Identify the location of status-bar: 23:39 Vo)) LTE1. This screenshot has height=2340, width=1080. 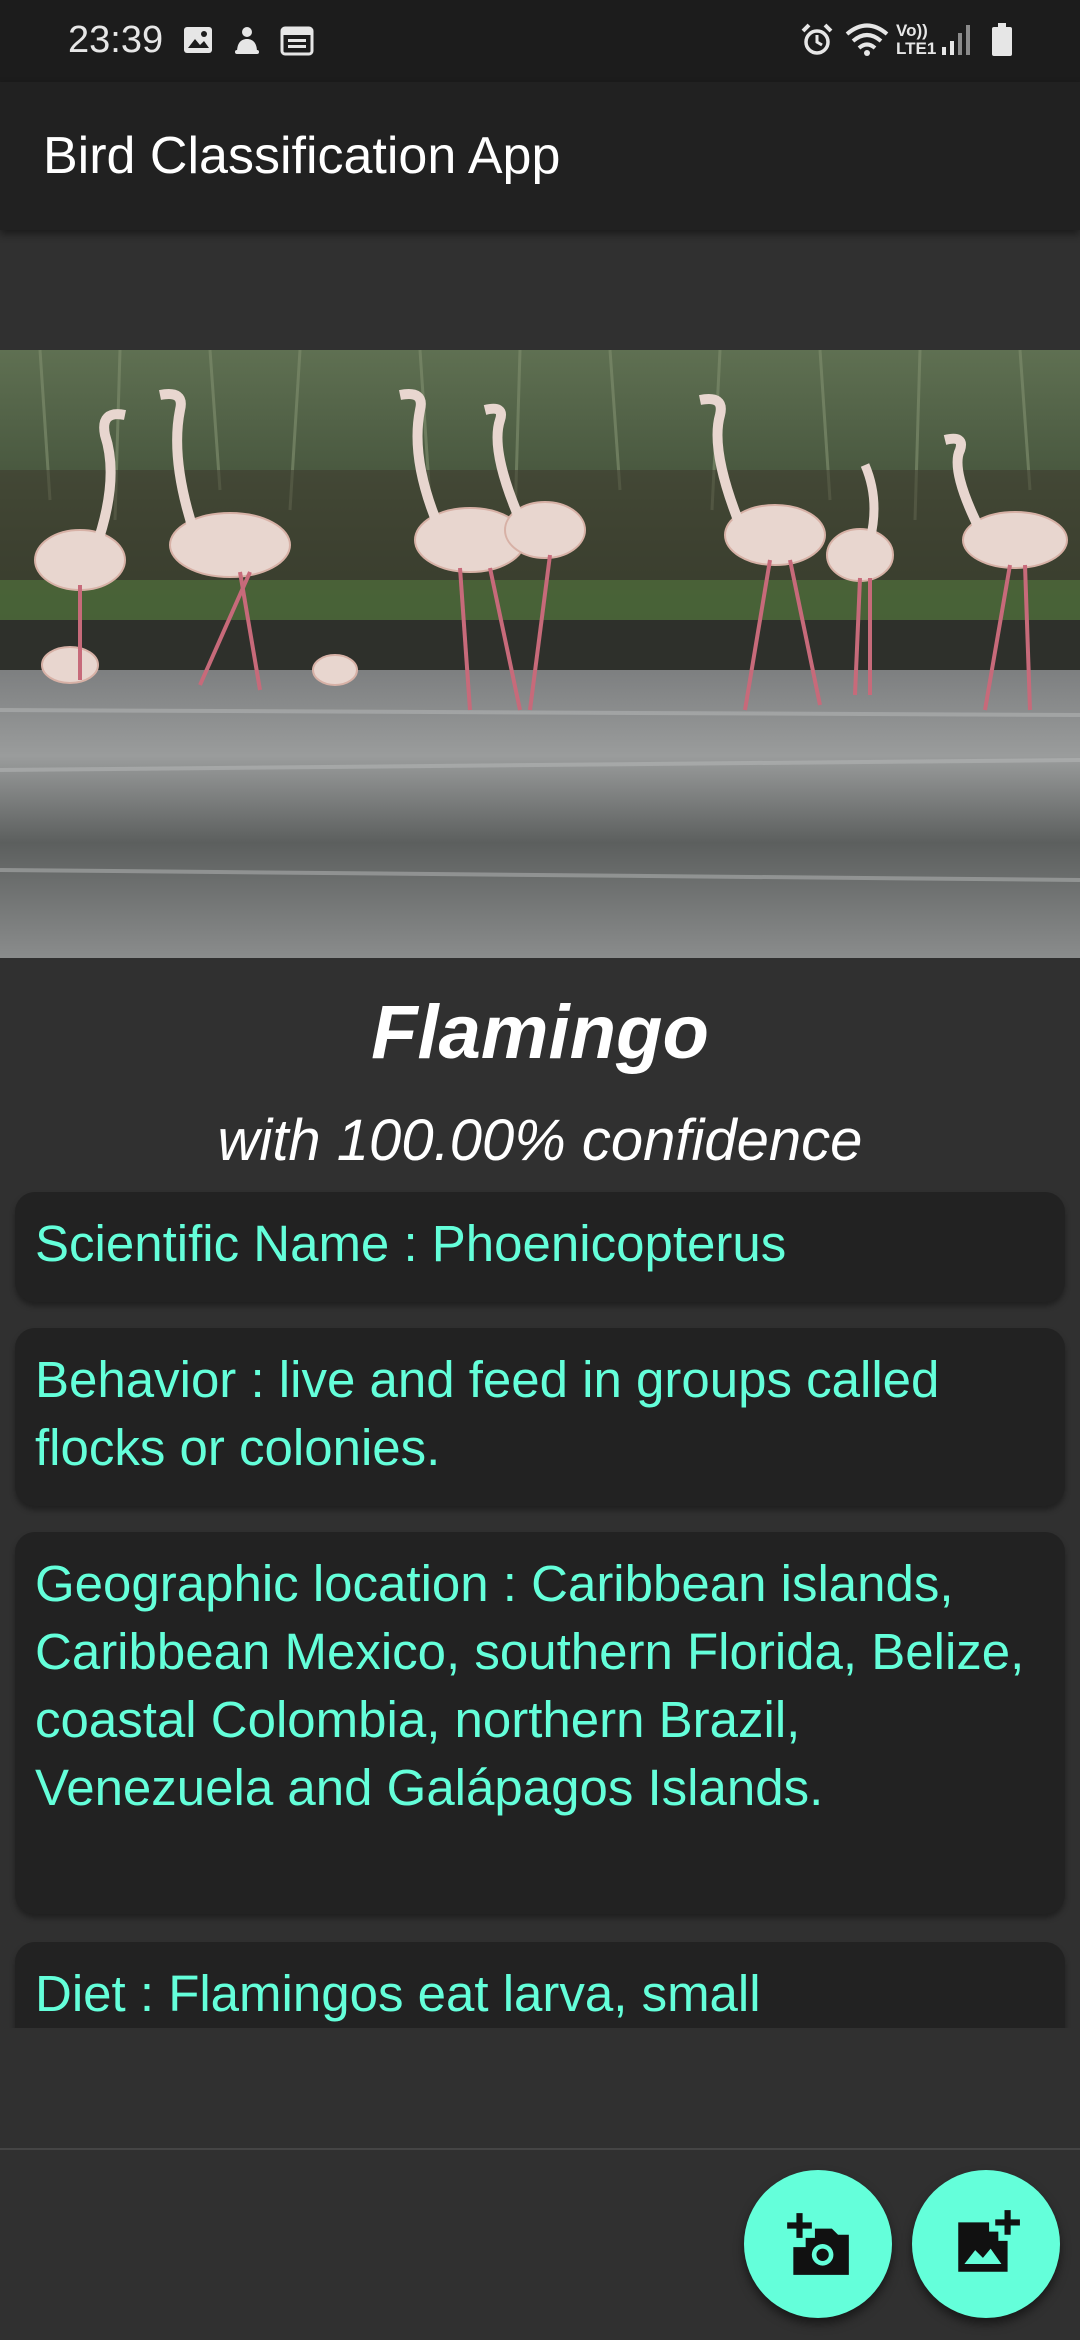
(540, 41).